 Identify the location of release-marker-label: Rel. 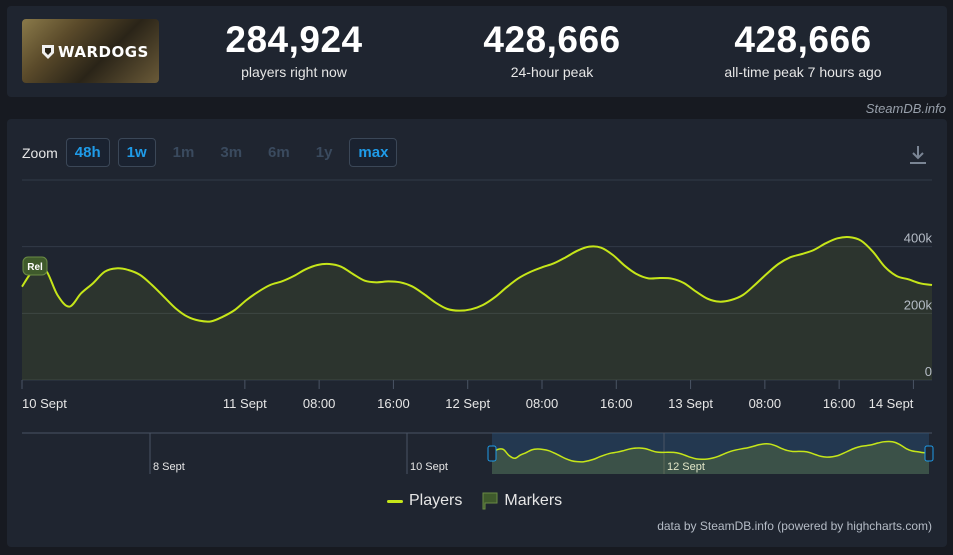
(35, 267).